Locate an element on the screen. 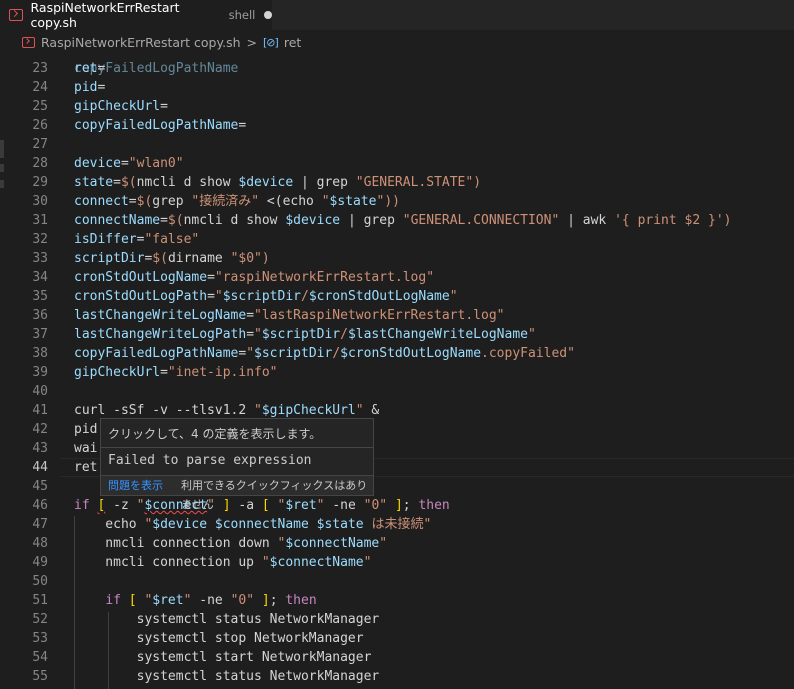 The height and width of the screenshot is (689, 794). line-number: 48 is located at coordinates (40, 543).